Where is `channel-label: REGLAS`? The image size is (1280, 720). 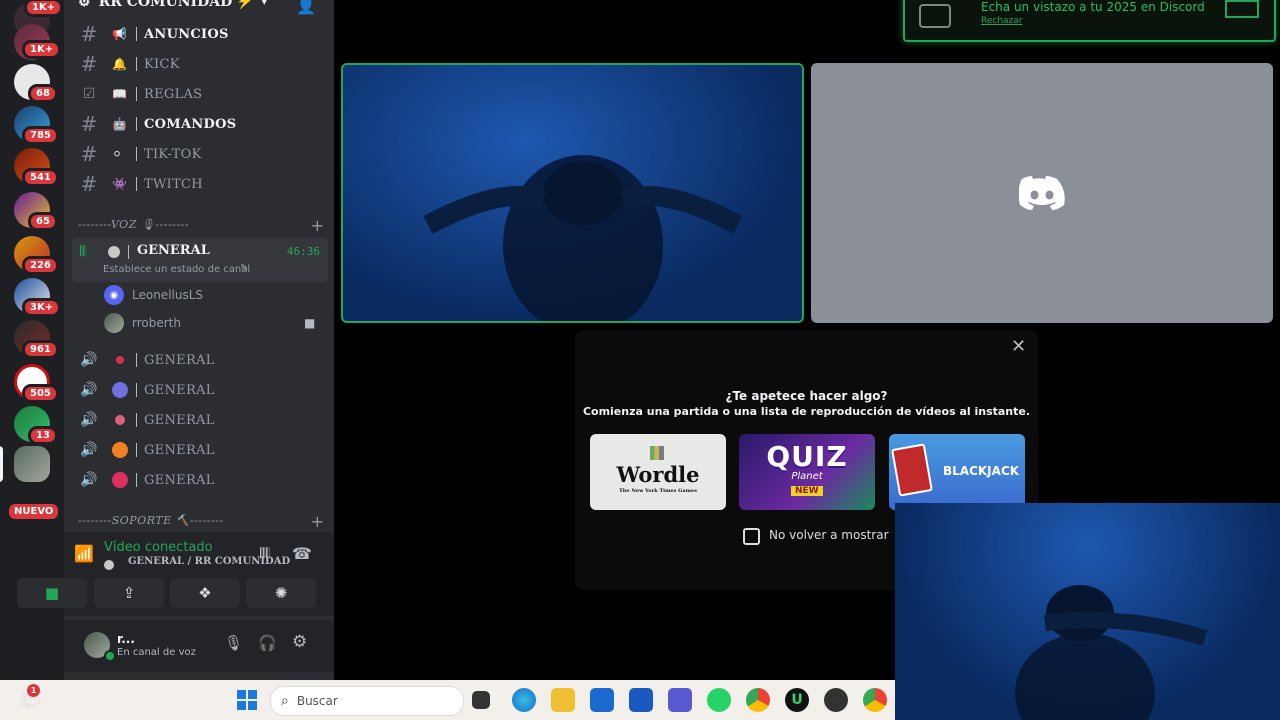 channel-label: REGLAS is located at coordinates (173, 94).